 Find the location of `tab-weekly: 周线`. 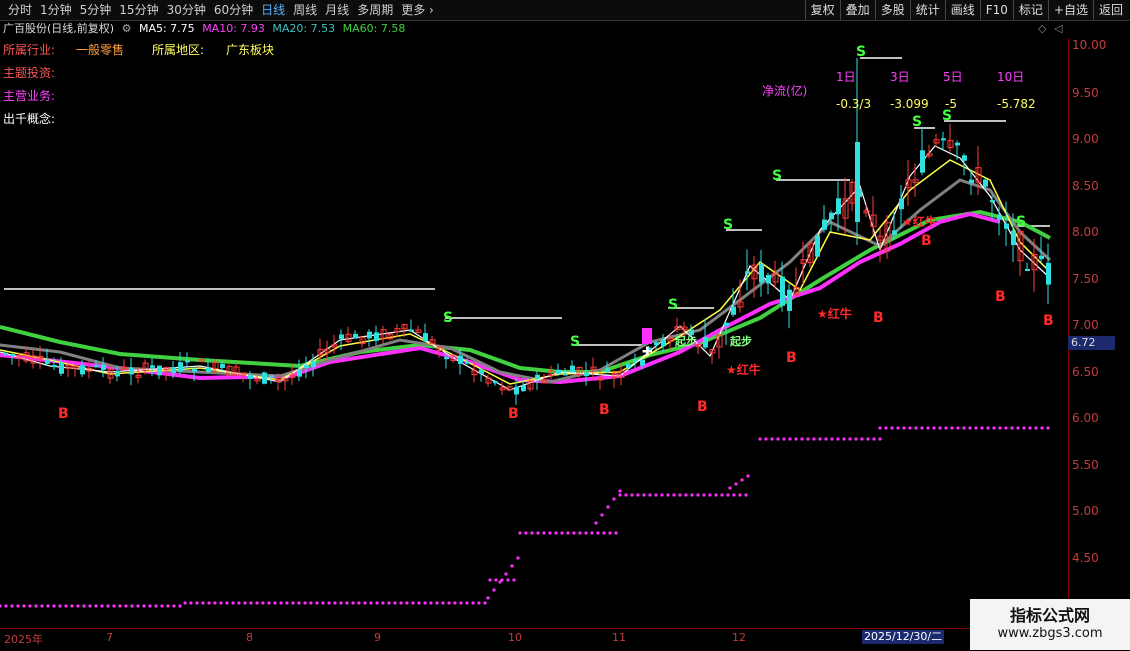

tab-weekly: 周线 is located at coordinates (305, 10).